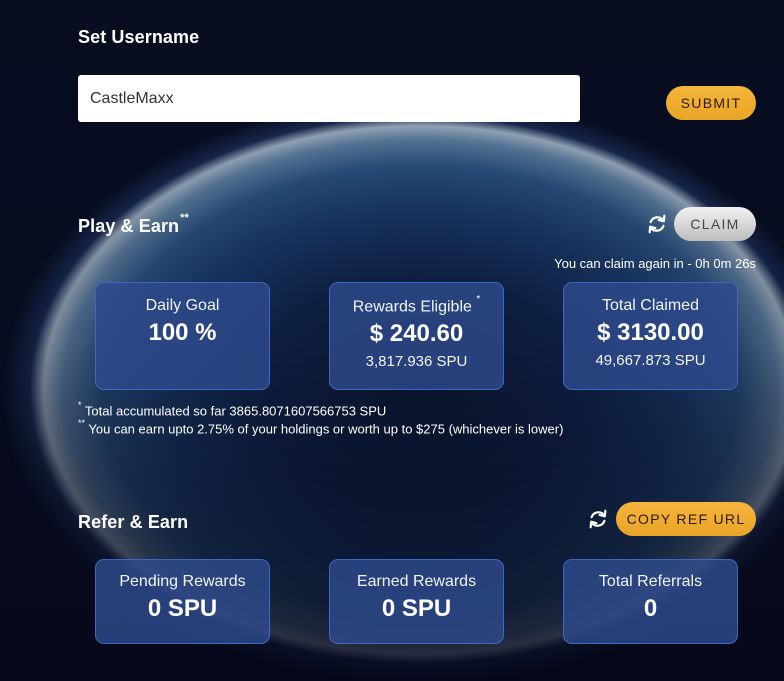  What do you see at coordinates (129, 226) in the screenshot?
I see `play-earn-title-text: Play & Earn` at bounding box center [129, 226].